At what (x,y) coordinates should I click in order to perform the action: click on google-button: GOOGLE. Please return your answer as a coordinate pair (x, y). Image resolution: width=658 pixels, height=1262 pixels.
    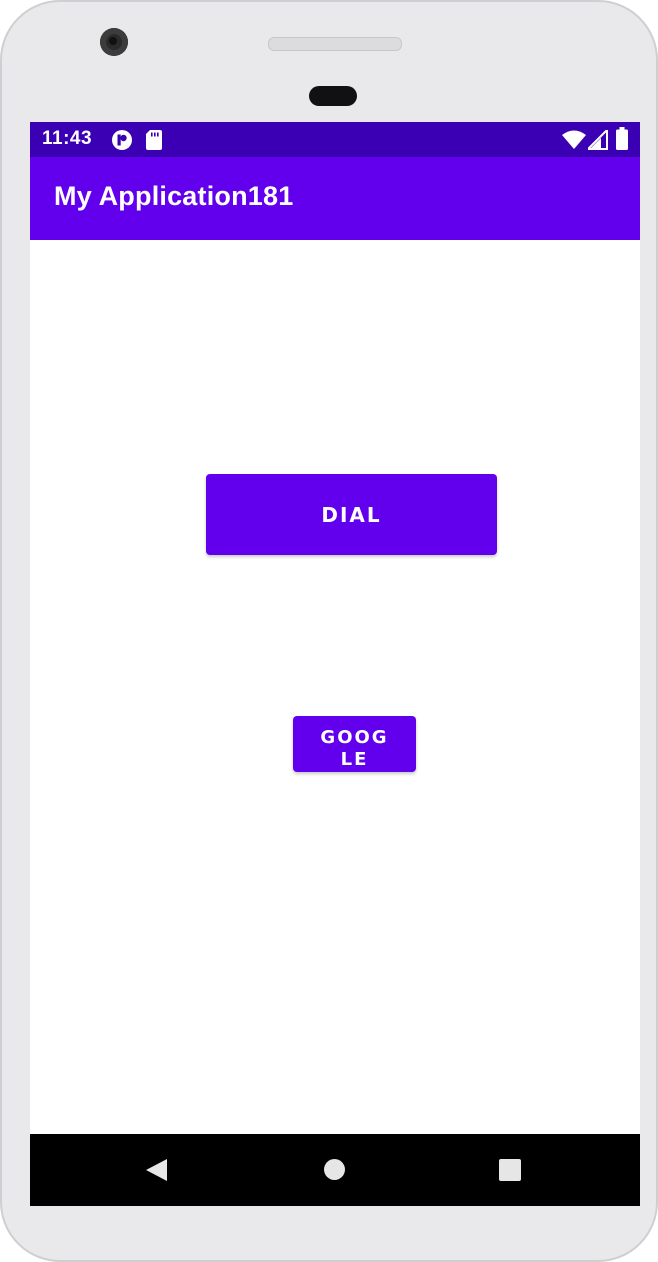
    Looking at the image, I should click on (354, 744).